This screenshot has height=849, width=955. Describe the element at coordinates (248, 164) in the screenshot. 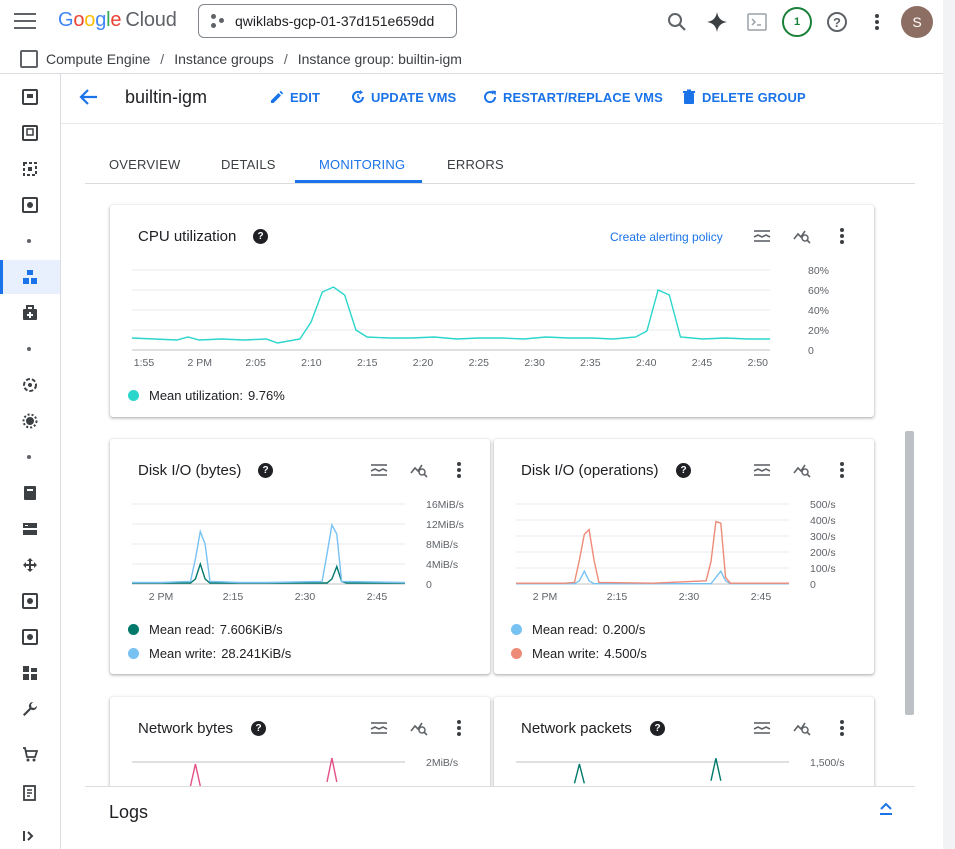

I see `tab-details: DETAILS` at that location.